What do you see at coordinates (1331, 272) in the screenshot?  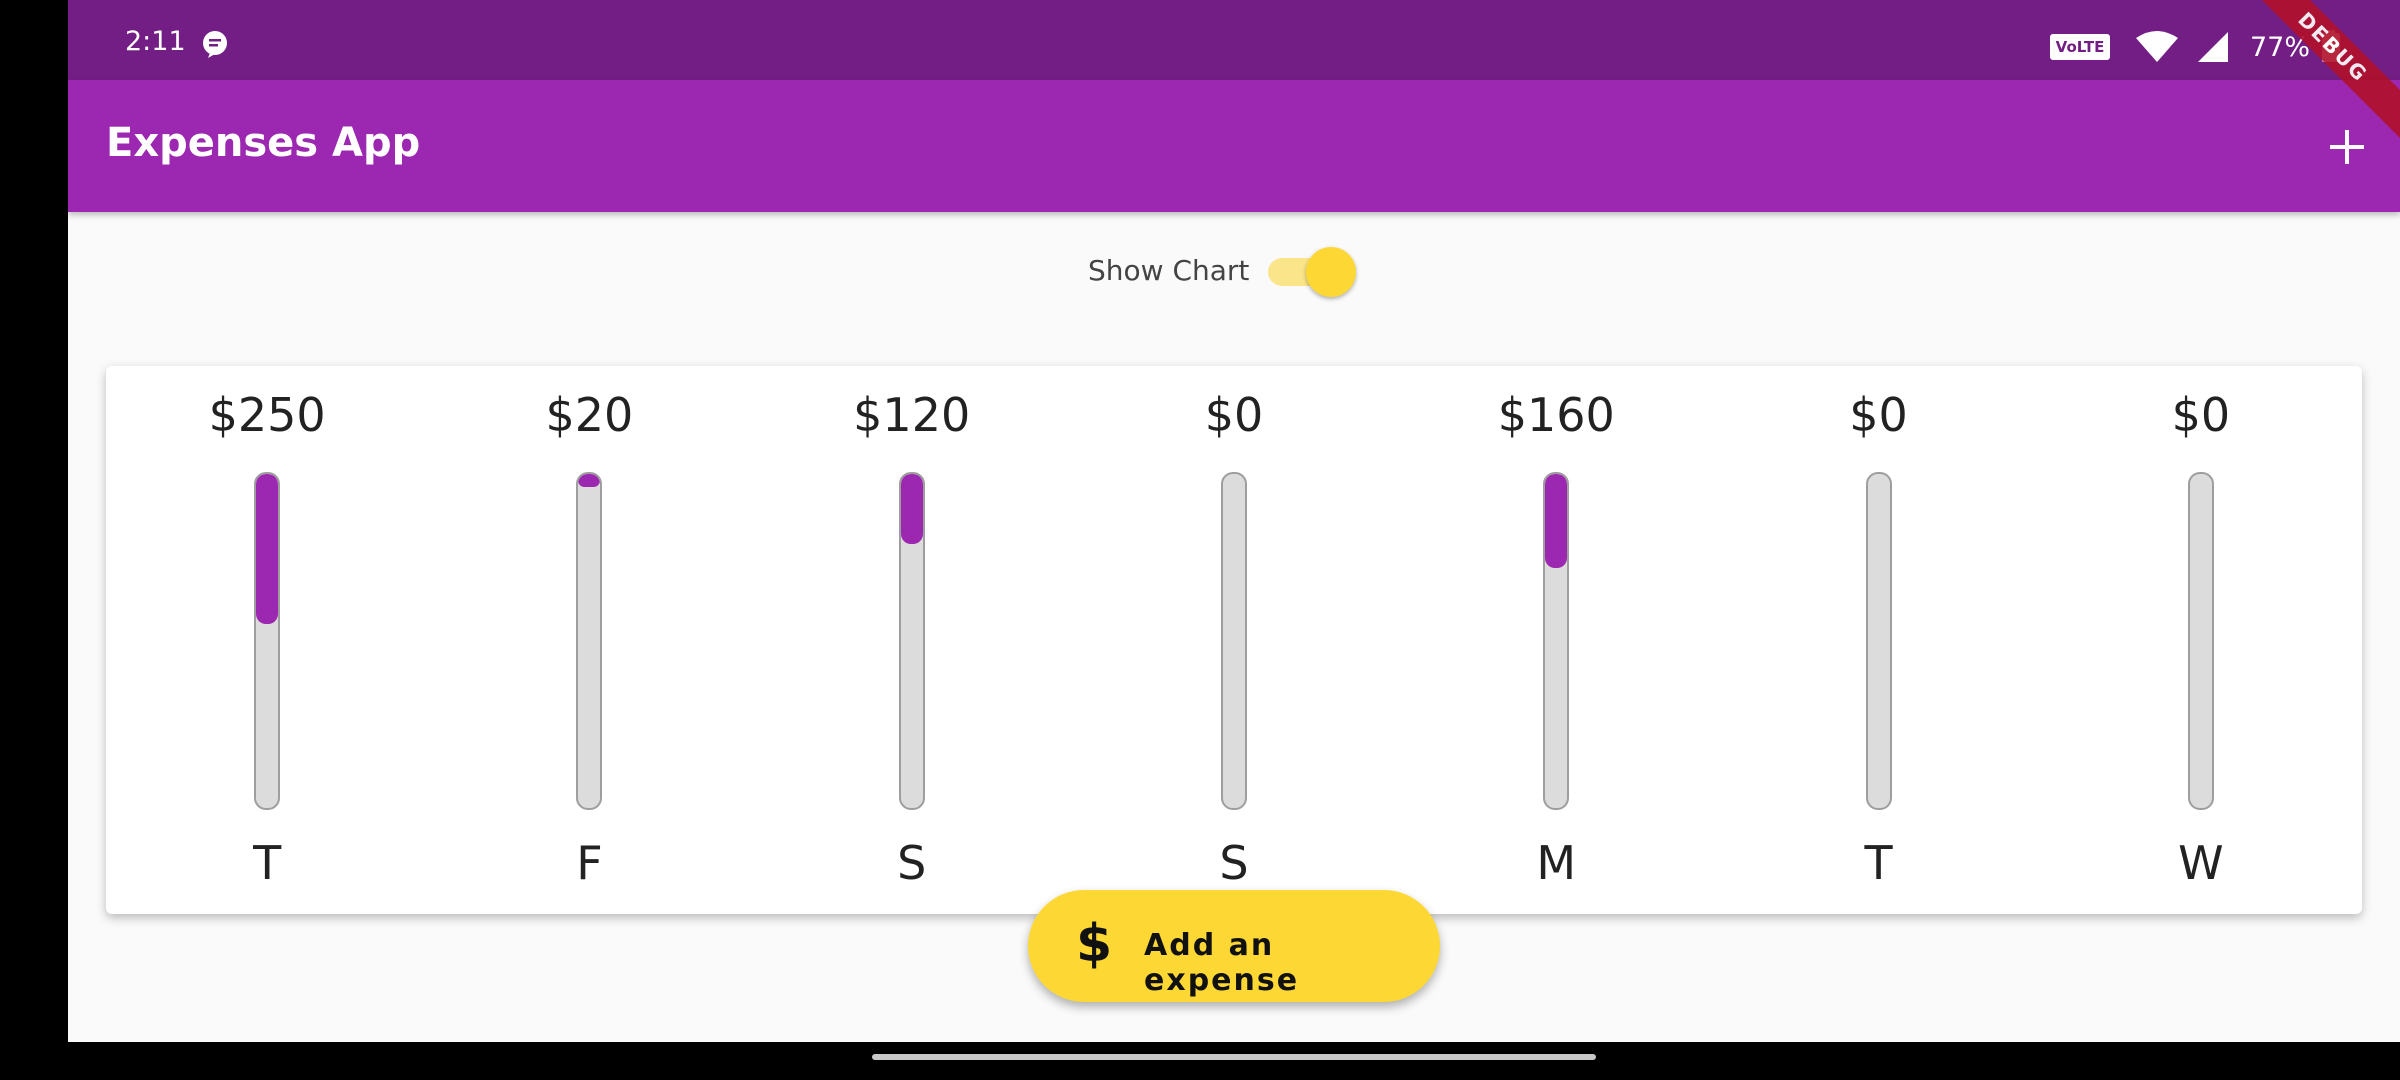 I see `switch-thumb` at bounding box center [1331, 272].